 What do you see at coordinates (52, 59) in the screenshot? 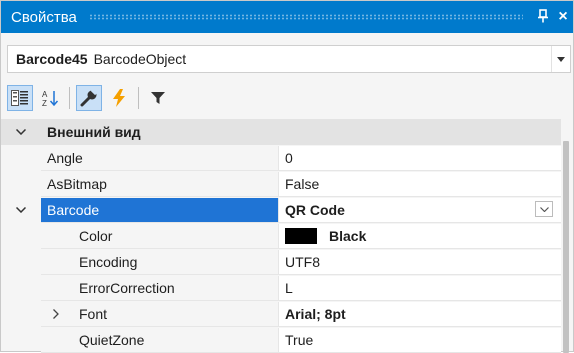
I see `object-name: Barcode45` at bounding box center [52, 59].